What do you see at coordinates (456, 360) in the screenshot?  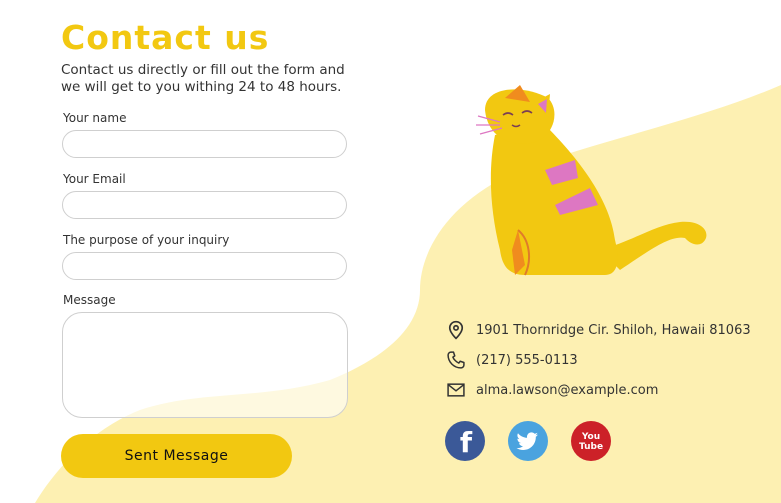 I see `phone-icon` at bounding box center [456, 360].